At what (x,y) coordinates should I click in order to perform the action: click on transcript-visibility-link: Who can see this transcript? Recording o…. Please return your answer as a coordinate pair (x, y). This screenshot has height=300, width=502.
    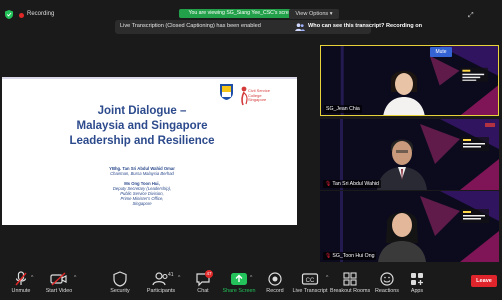
    Looking at the image, I should click on (365, 26).